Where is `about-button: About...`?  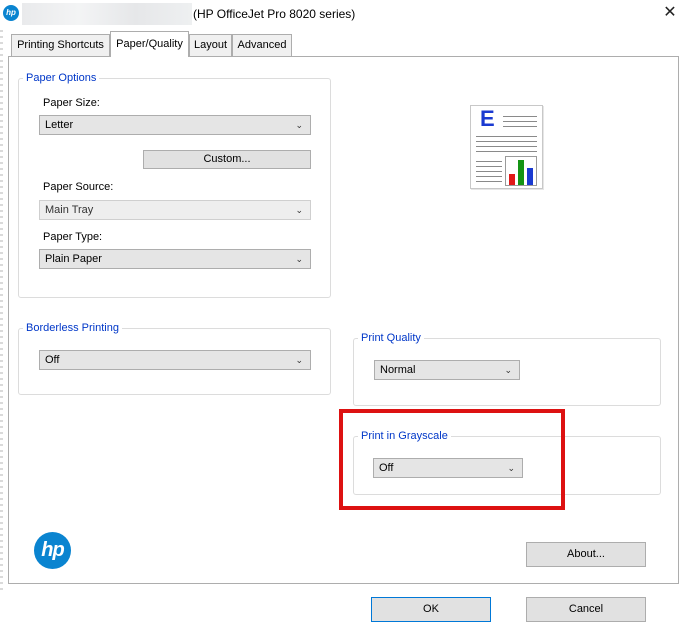 about-button: About... is located at coordinates (586, 554).